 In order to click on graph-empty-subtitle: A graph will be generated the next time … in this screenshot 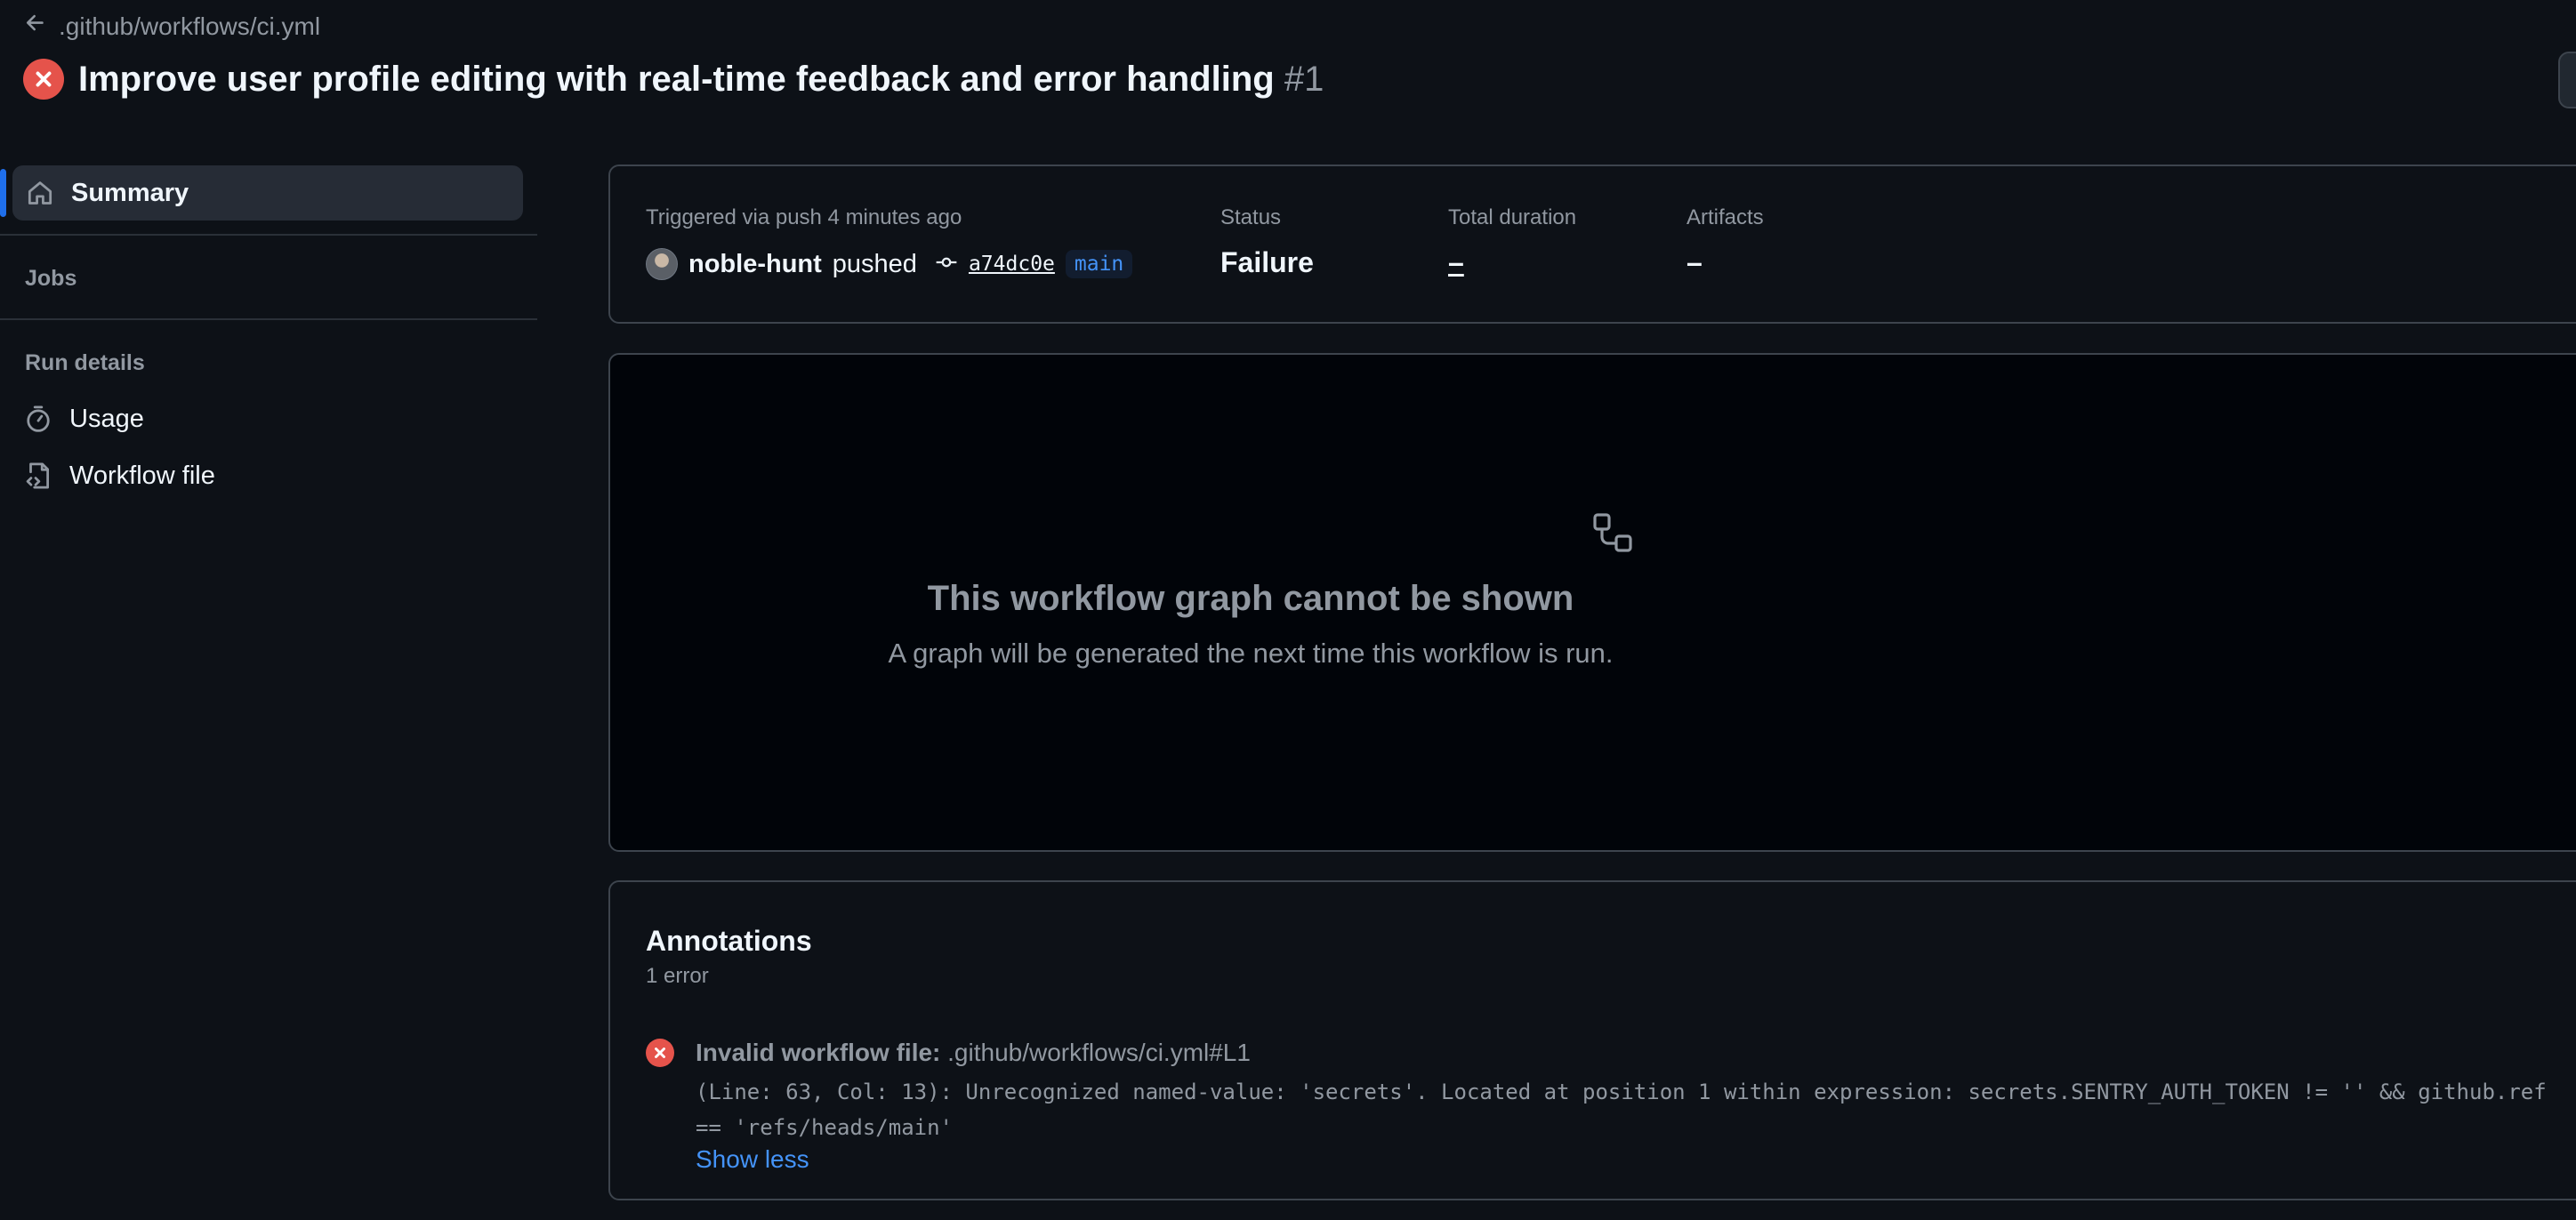, I will do `click(1251, 653)`.